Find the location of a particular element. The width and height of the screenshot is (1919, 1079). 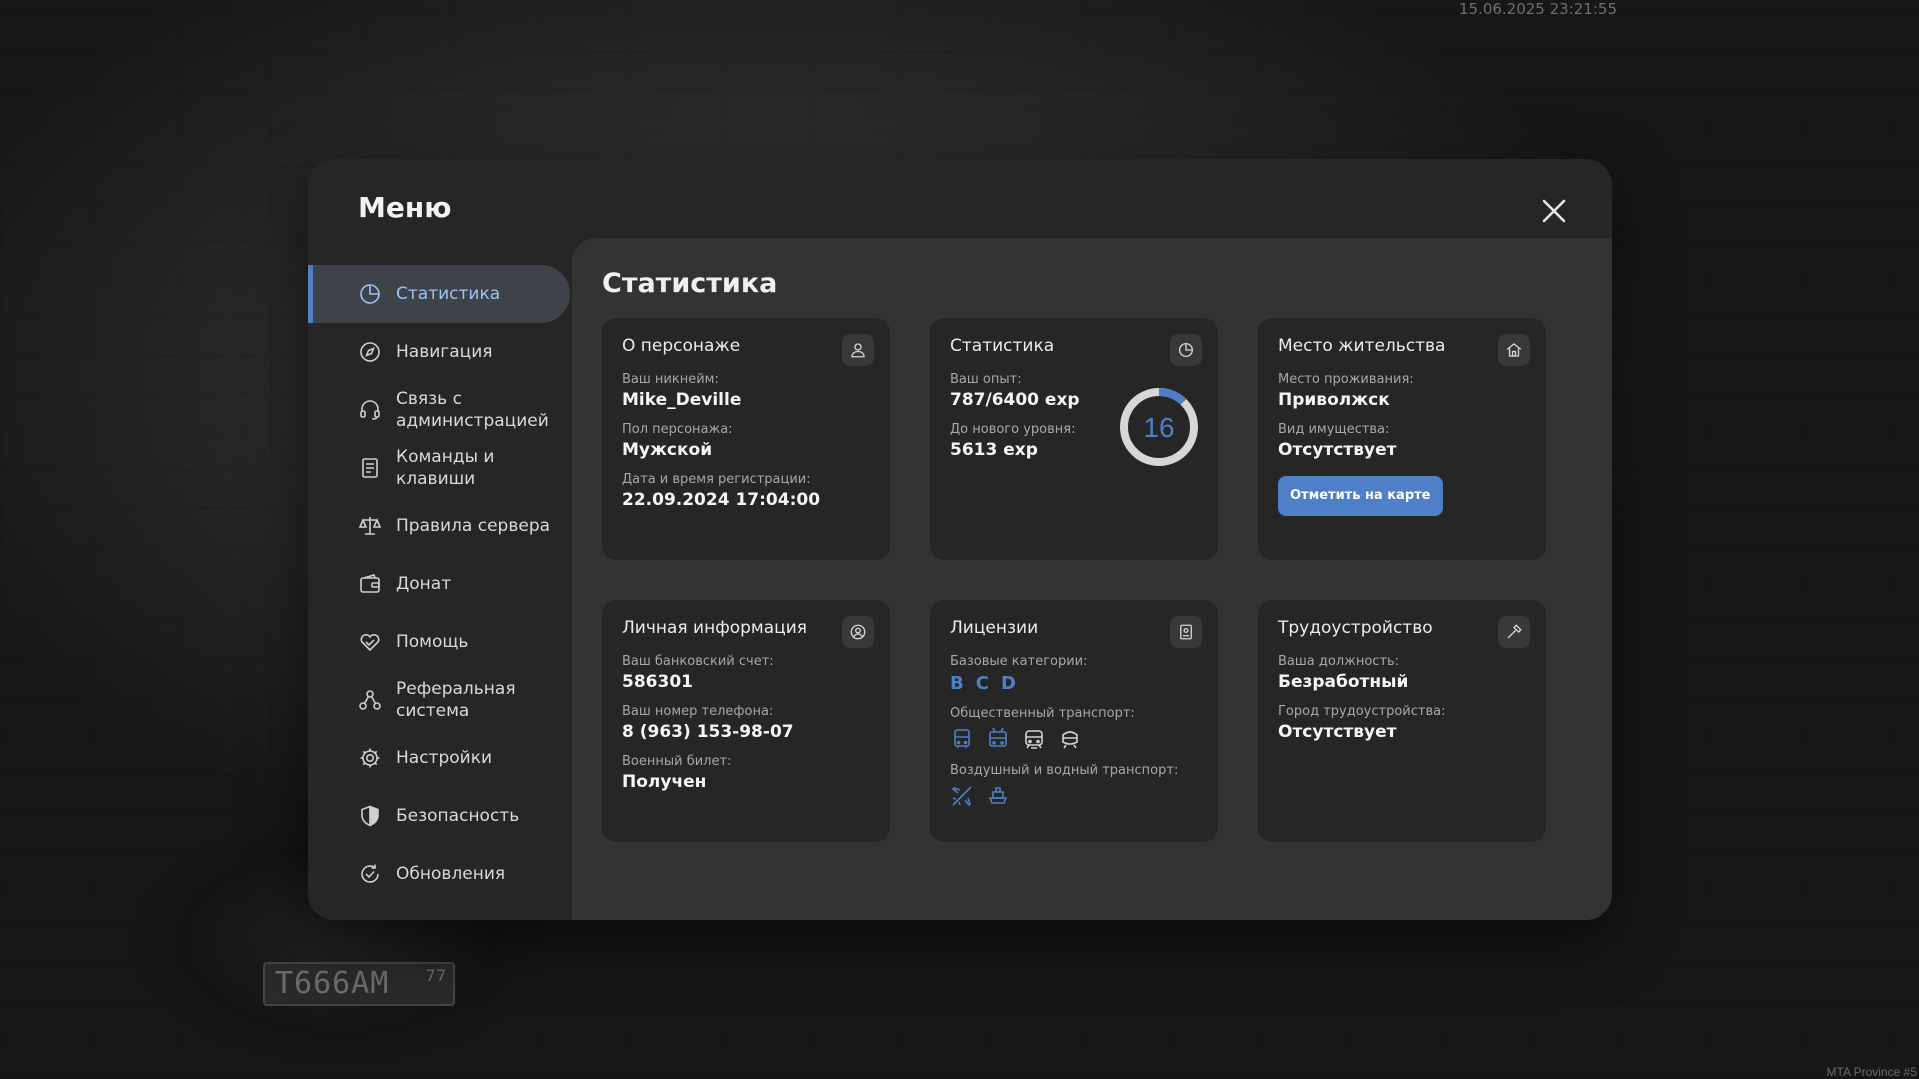

phone-value: 8 (963) 153-98-07 is located at coordinates (708, 732).